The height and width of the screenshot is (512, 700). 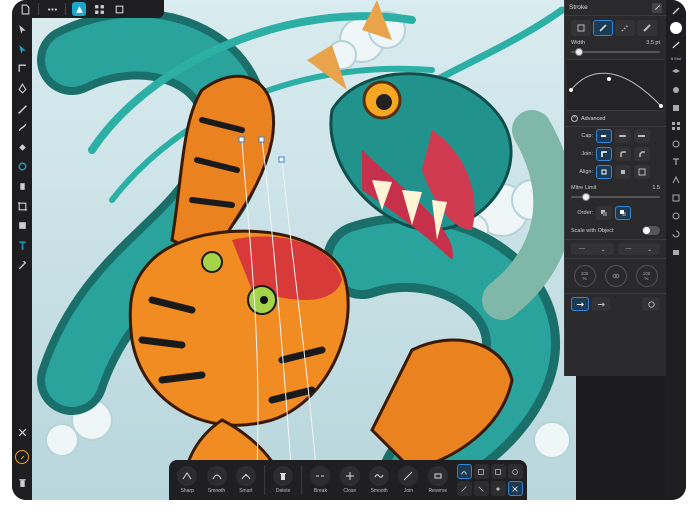 What do you see at coordinates (676, 108) in the screenshot?
I see `appearance-icon` at bounding box center [676, 108].